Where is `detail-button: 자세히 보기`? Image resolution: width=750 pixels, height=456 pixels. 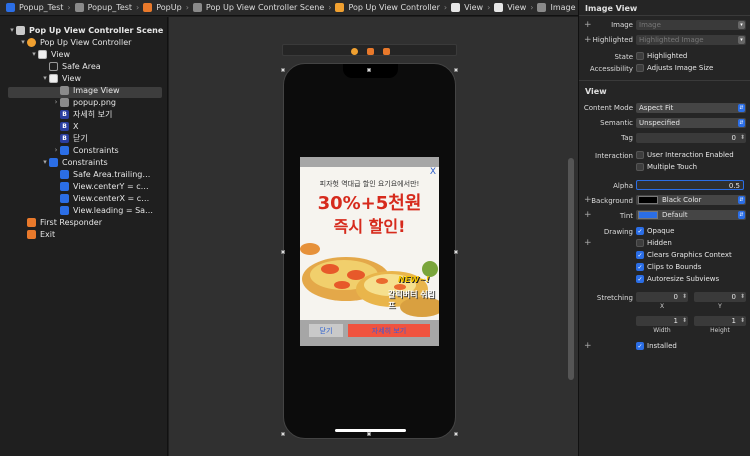
detail-button: 자세히 보기 is located at coordinates (389, 330).